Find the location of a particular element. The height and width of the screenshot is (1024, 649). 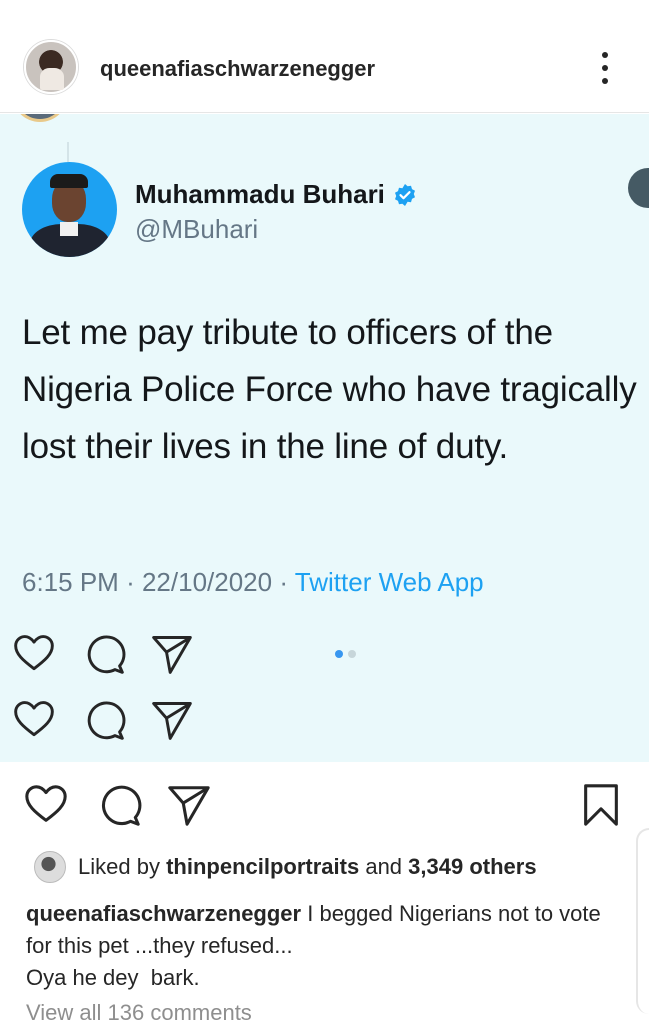

liked-by-and: and is located at coordinates (384, 866).